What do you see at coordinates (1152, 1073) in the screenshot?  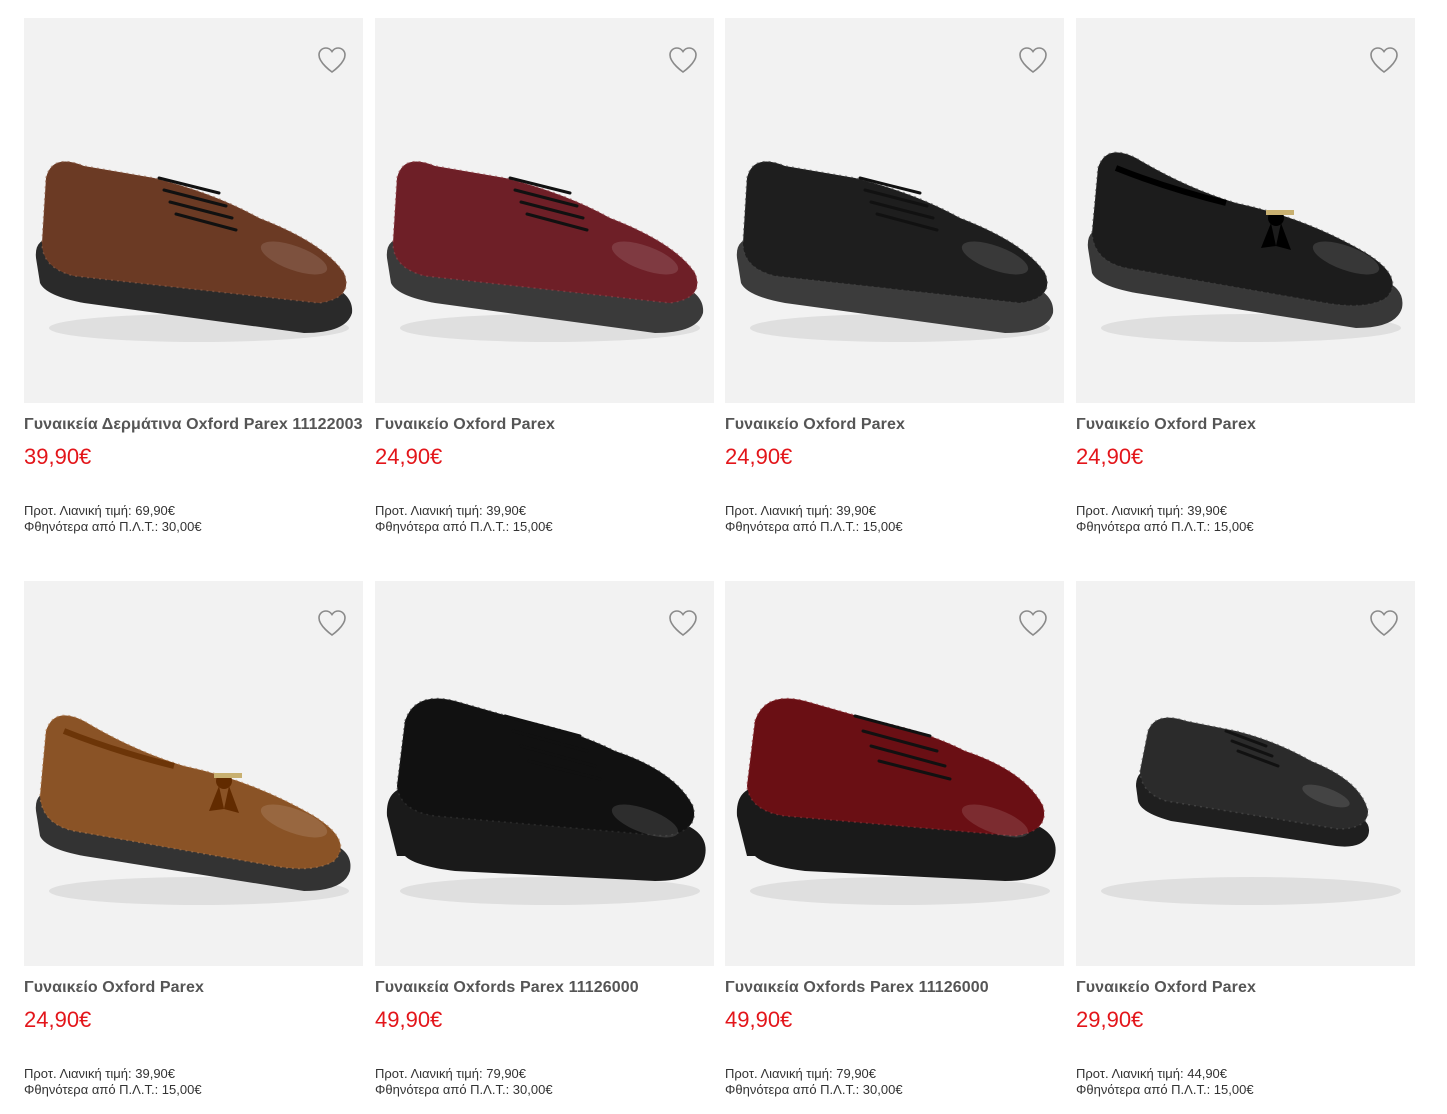 I see `retail-price: Προτ. Λιανική τιμή: 44,90€` at bounding box center [1152, 1073].